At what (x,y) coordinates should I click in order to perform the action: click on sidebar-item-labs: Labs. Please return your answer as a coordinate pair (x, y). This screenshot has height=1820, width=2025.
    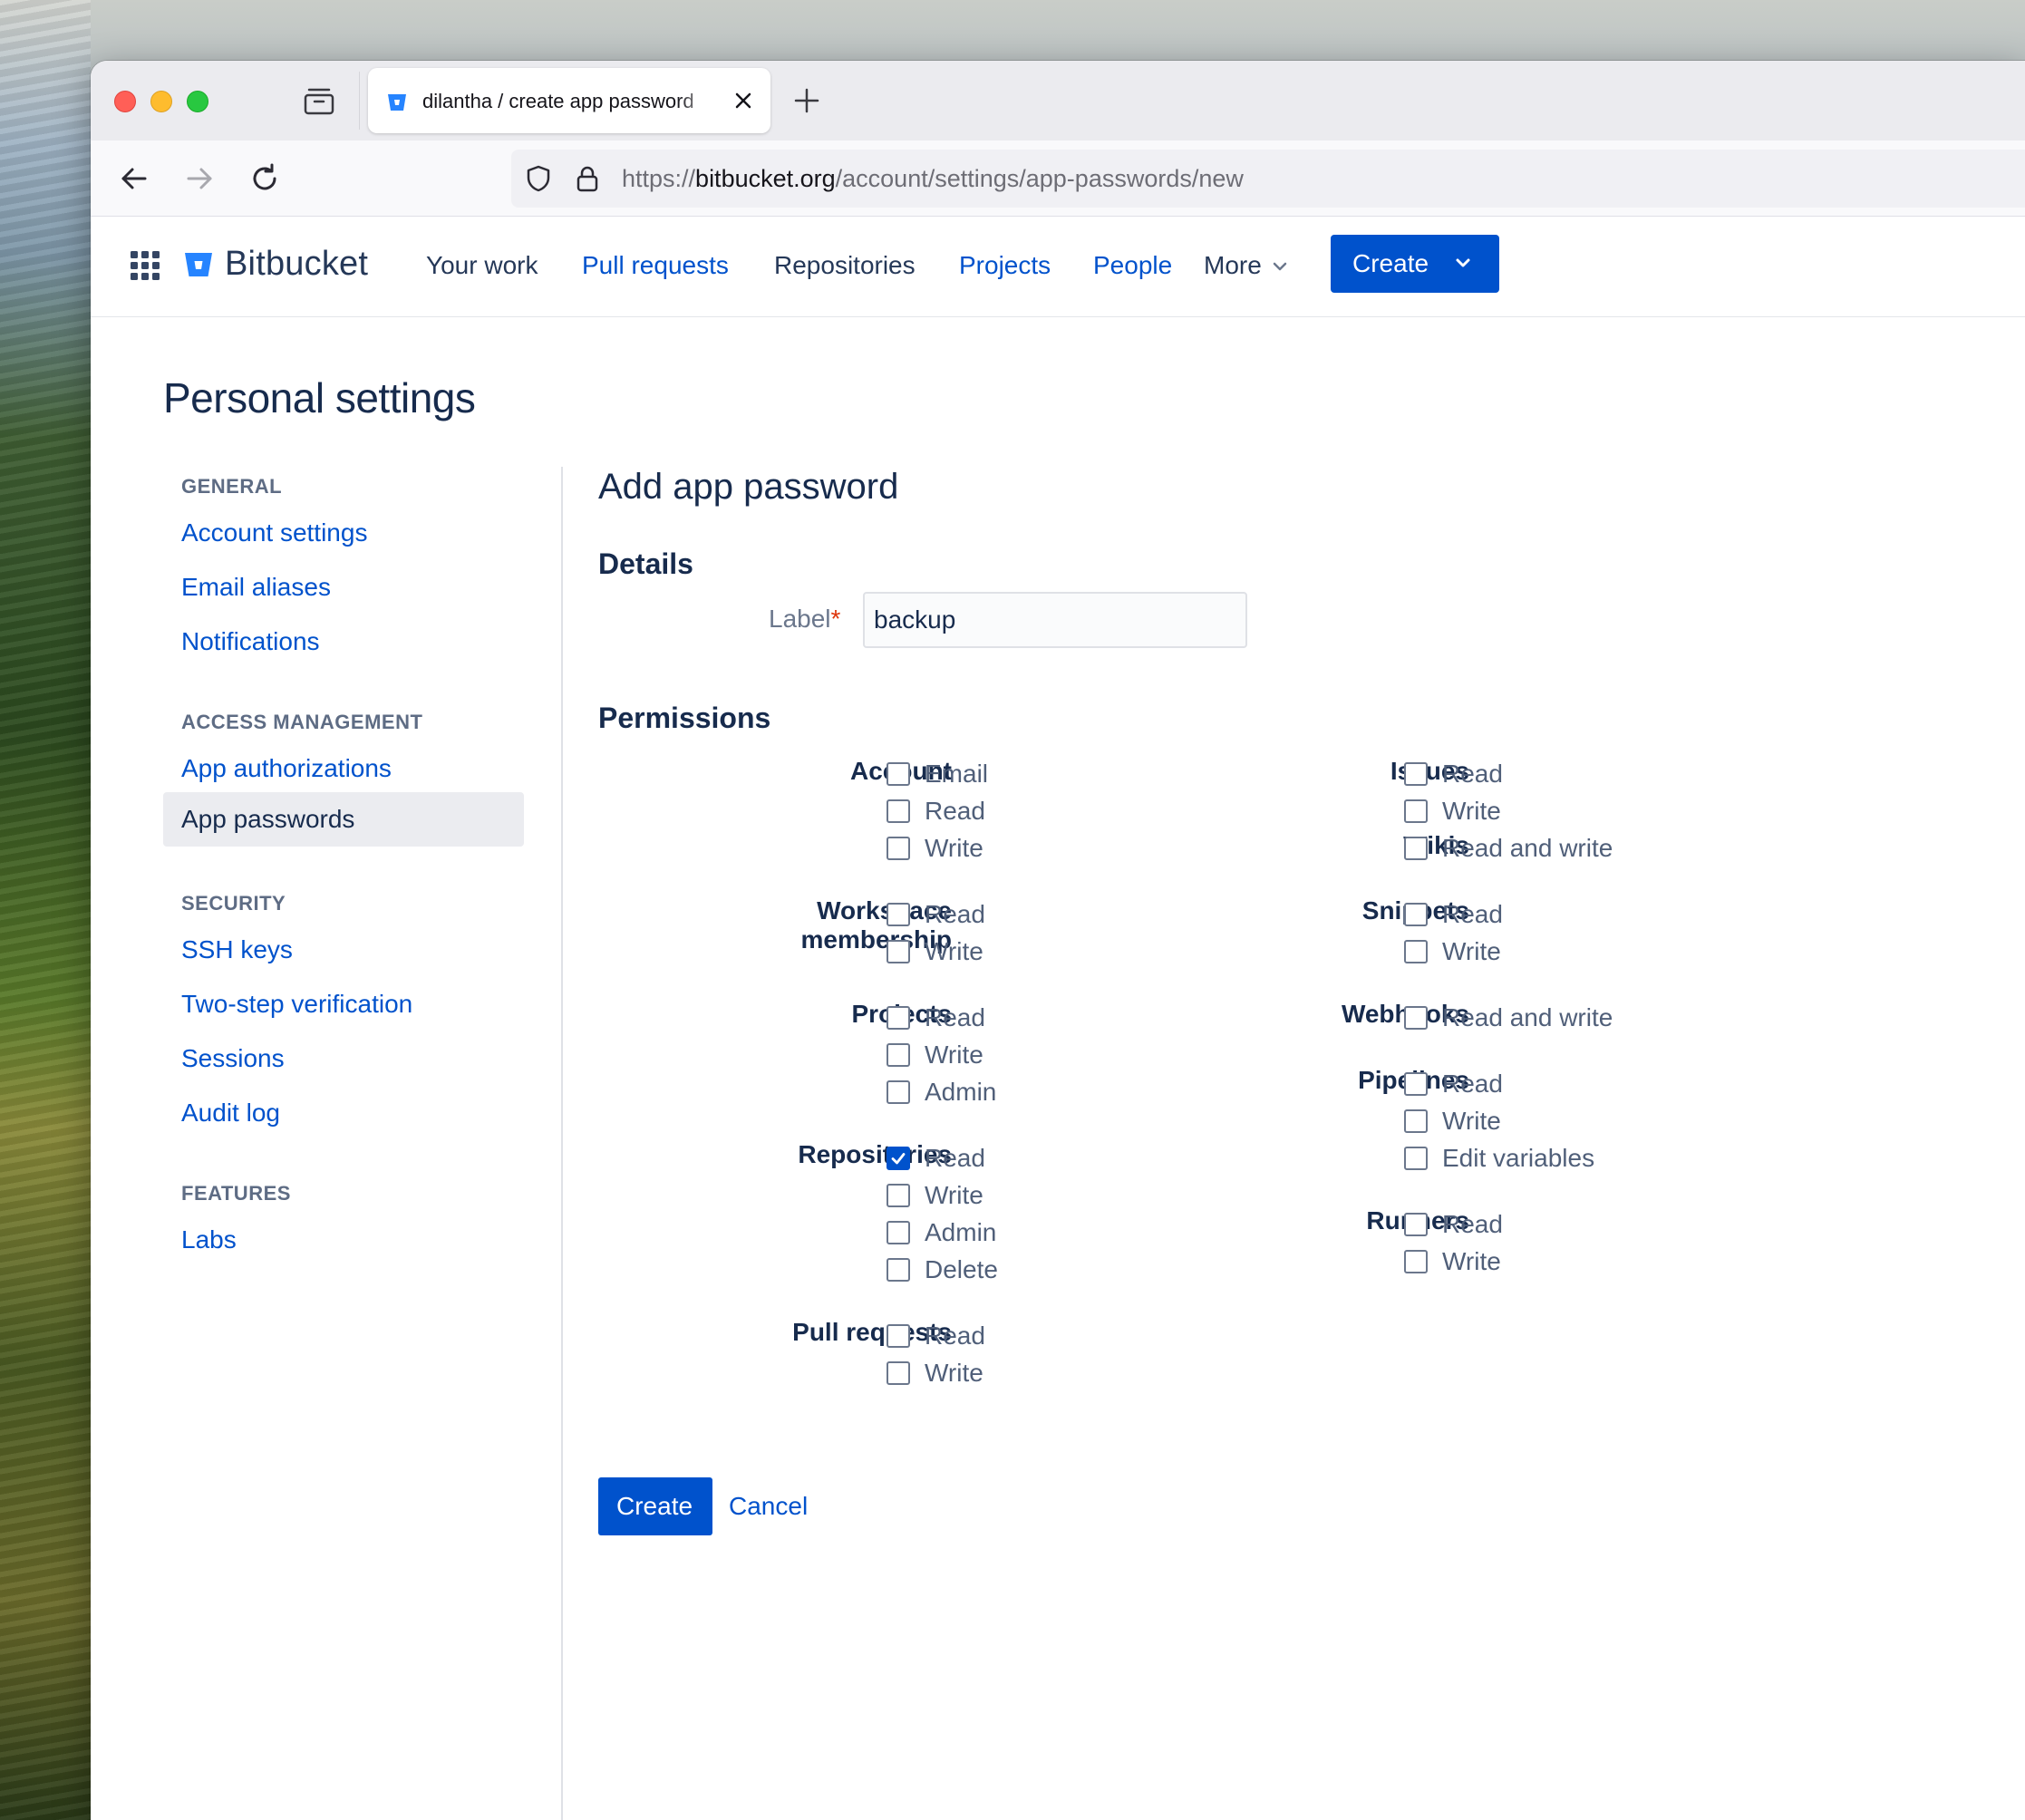
    Looking at the image, I should click on (209, 1239).